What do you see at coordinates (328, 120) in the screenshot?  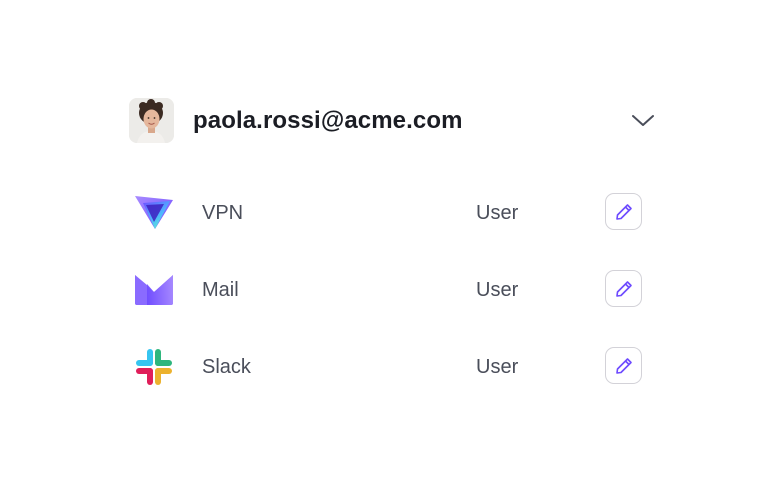 I see `user-email: paola.rossi@acme.com` at bounding box center [328, 120].